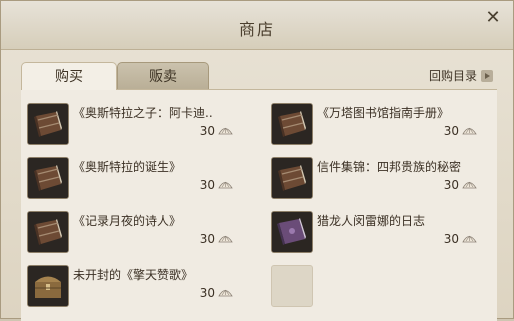 The image size is (514, 321). Describe the element at coordinates (143, 113) in the screenshot. I see `item-name: 《奥斯特拉之子：阿卡迪..` at that location.